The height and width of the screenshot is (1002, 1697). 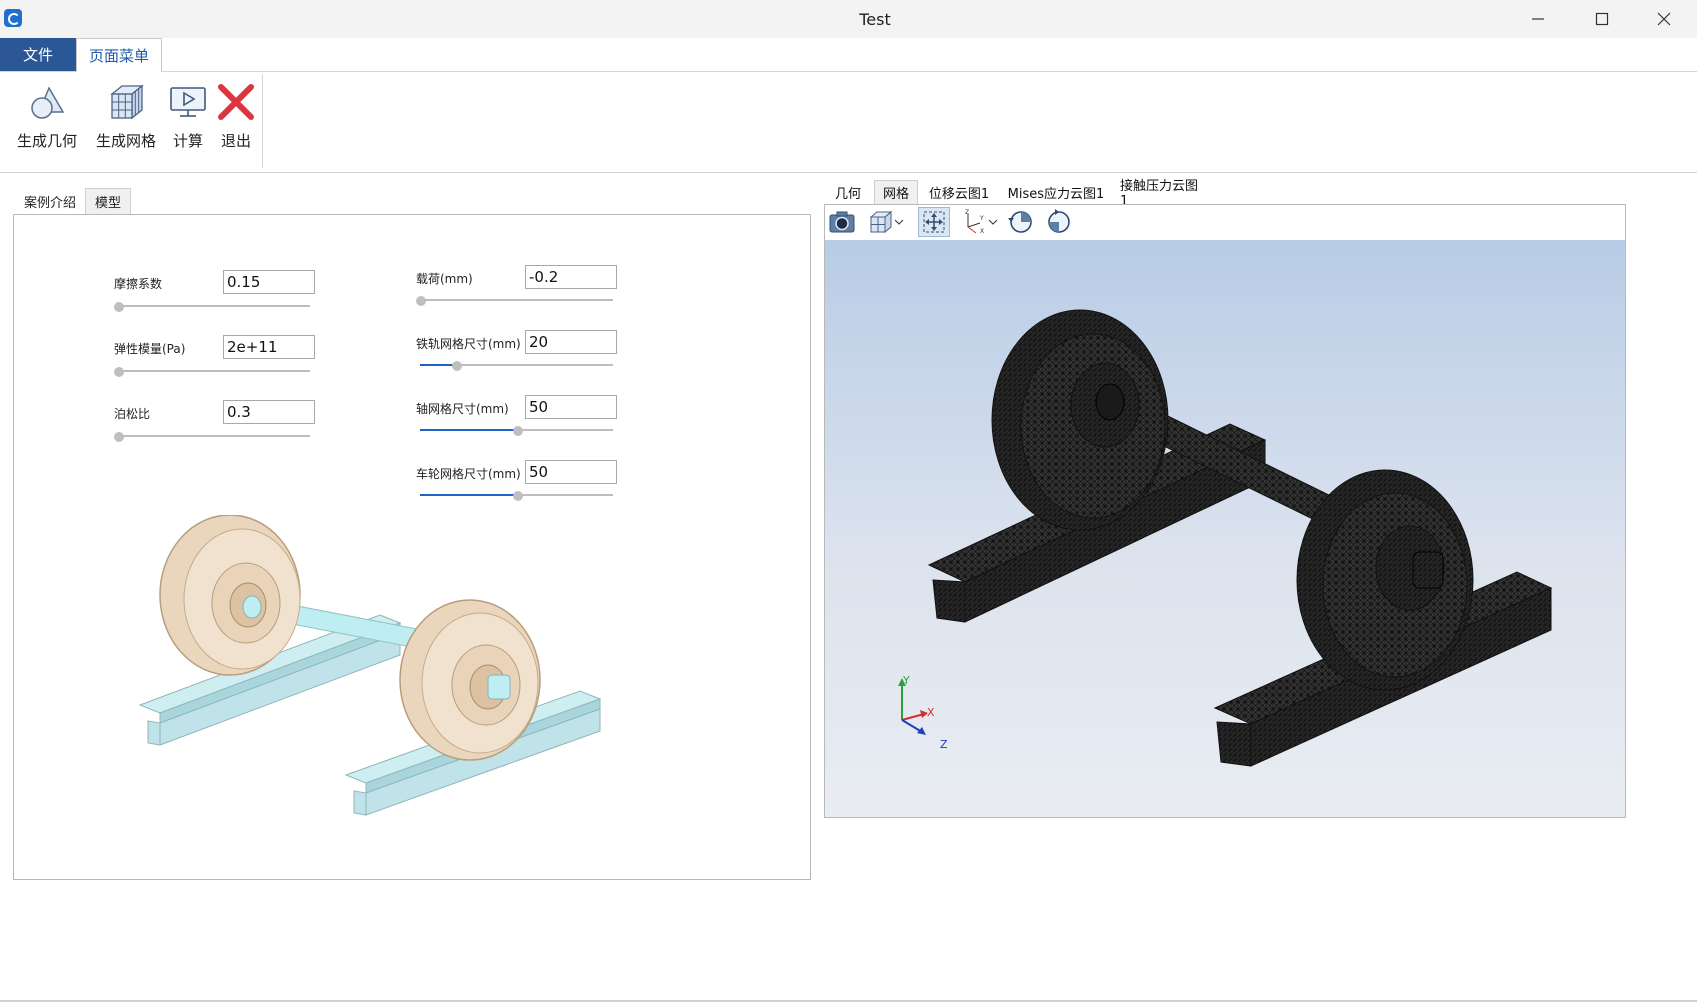 I want to click on screenshot-button, so click(x=842, y=222).